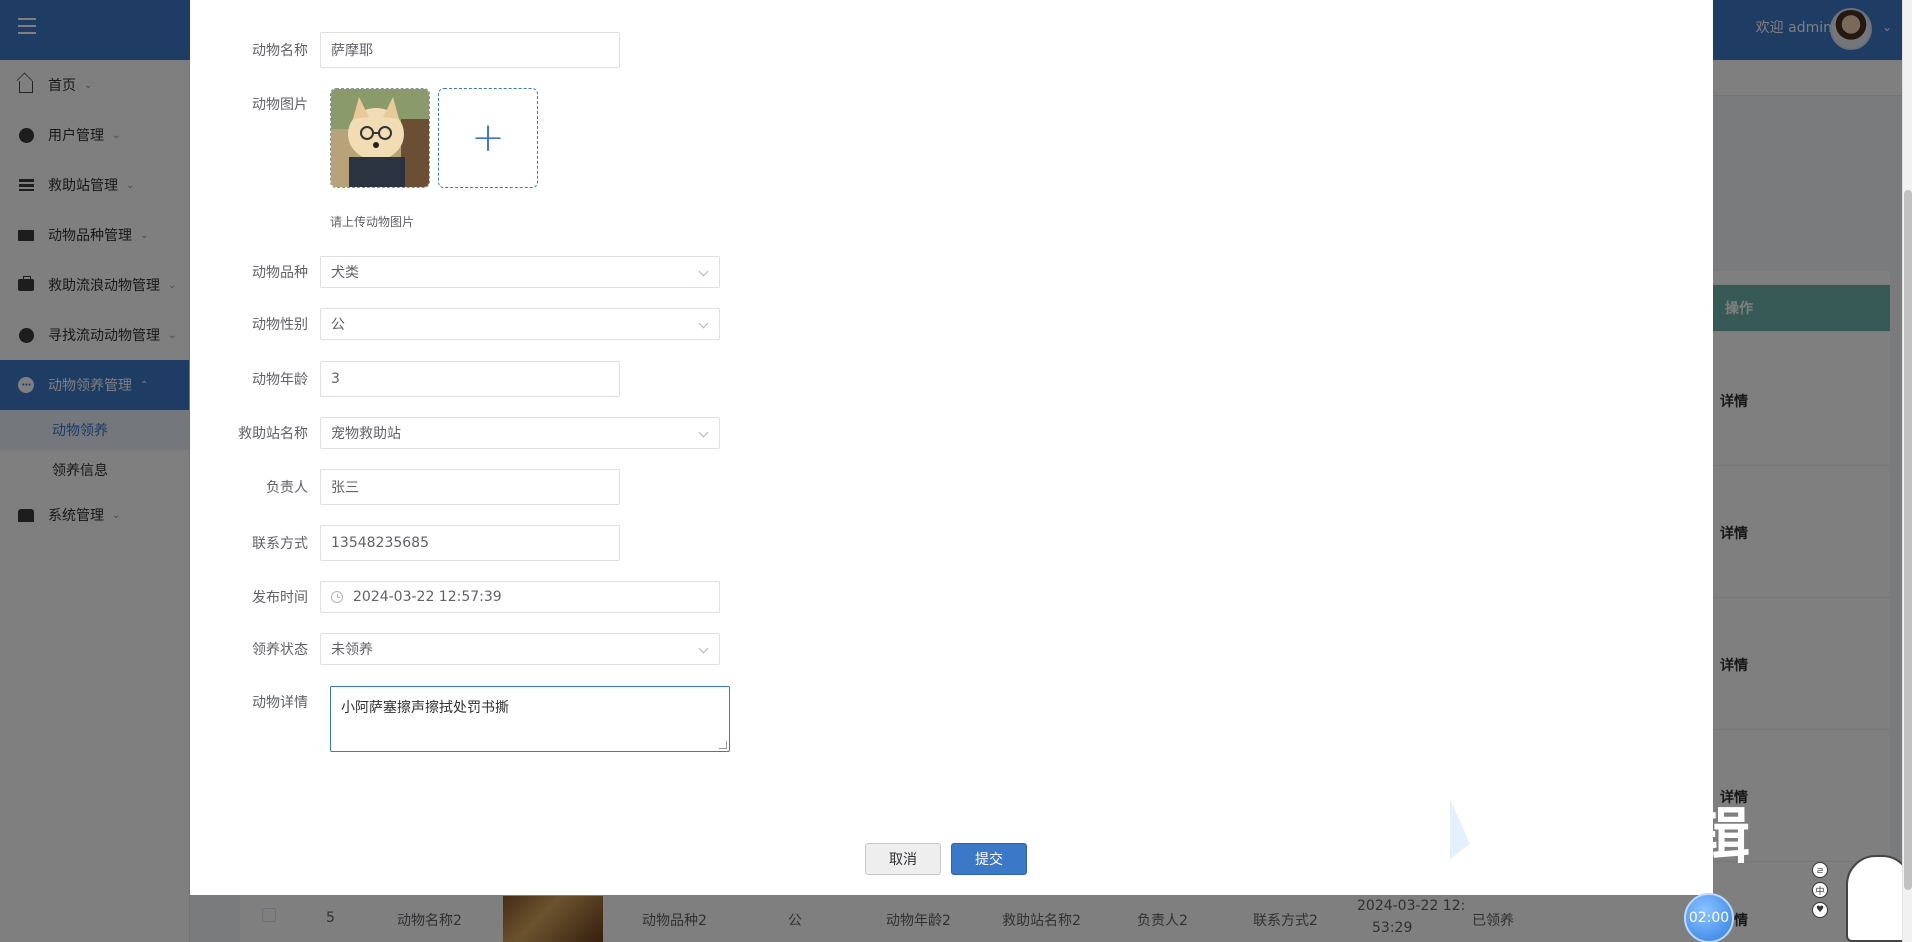 Image resolution: width=1912 pixels, height=942 pixels. Describe the element at coordinates (903, 859) in the screenshot. I see `cancel-button: 取消` at that location.